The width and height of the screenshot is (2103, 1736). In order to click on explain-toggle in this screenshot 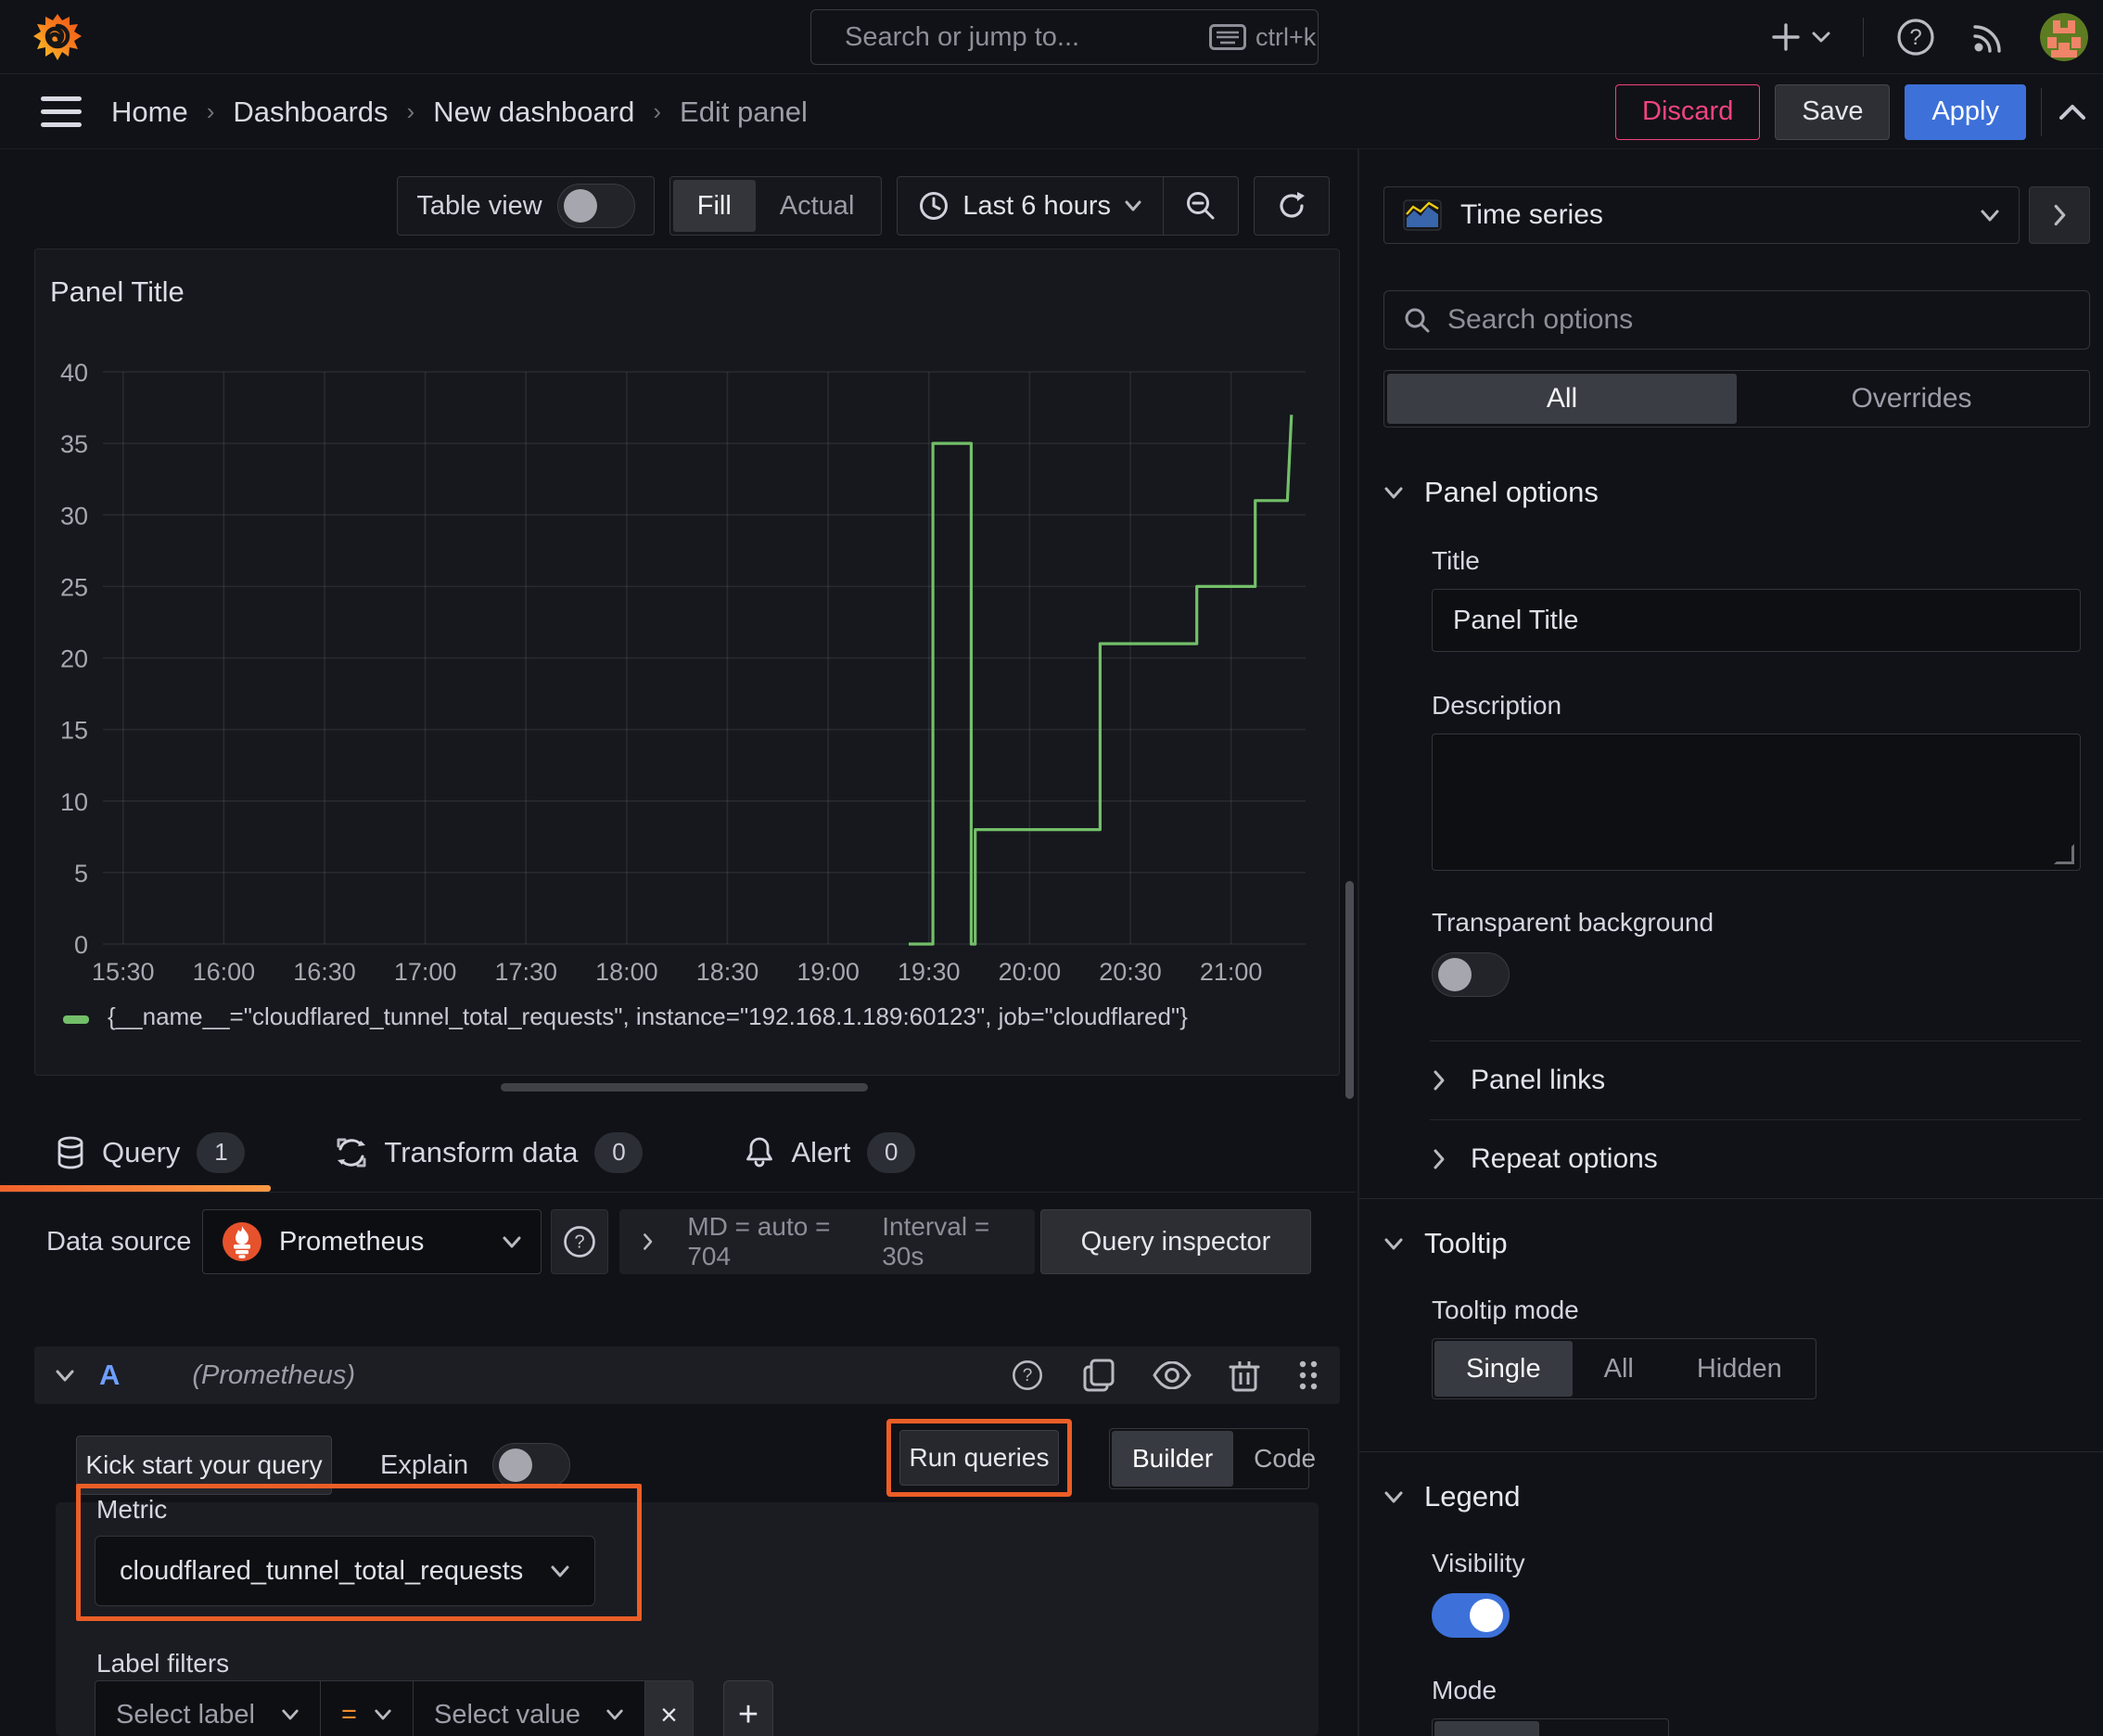, I will do `click(531, 1465)`.